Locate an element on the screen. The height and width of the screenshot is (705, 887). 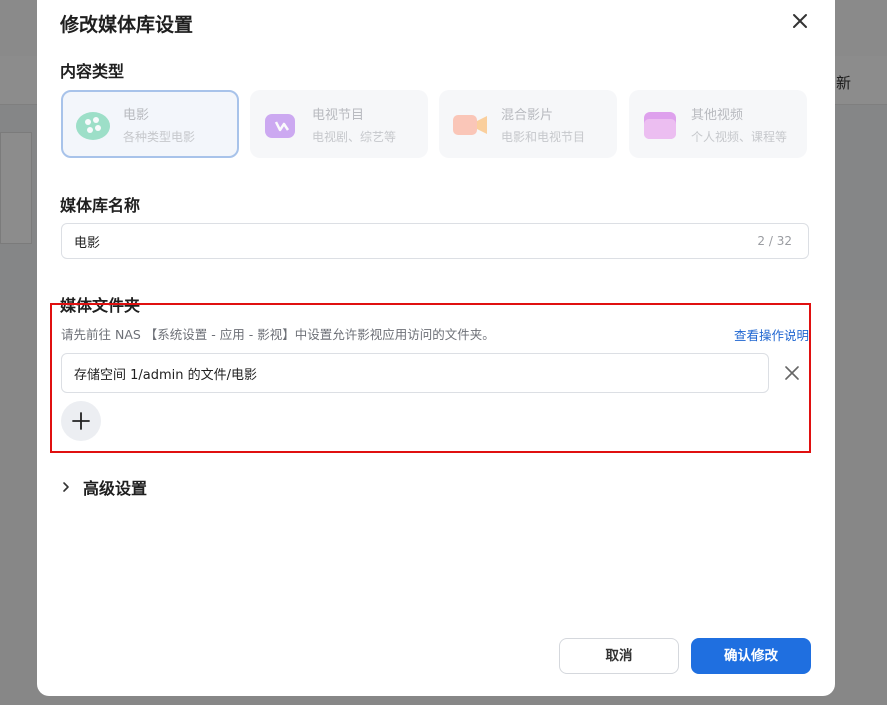
card-subtitle: 电影和电视节目 is located at coordinates (543, 137).